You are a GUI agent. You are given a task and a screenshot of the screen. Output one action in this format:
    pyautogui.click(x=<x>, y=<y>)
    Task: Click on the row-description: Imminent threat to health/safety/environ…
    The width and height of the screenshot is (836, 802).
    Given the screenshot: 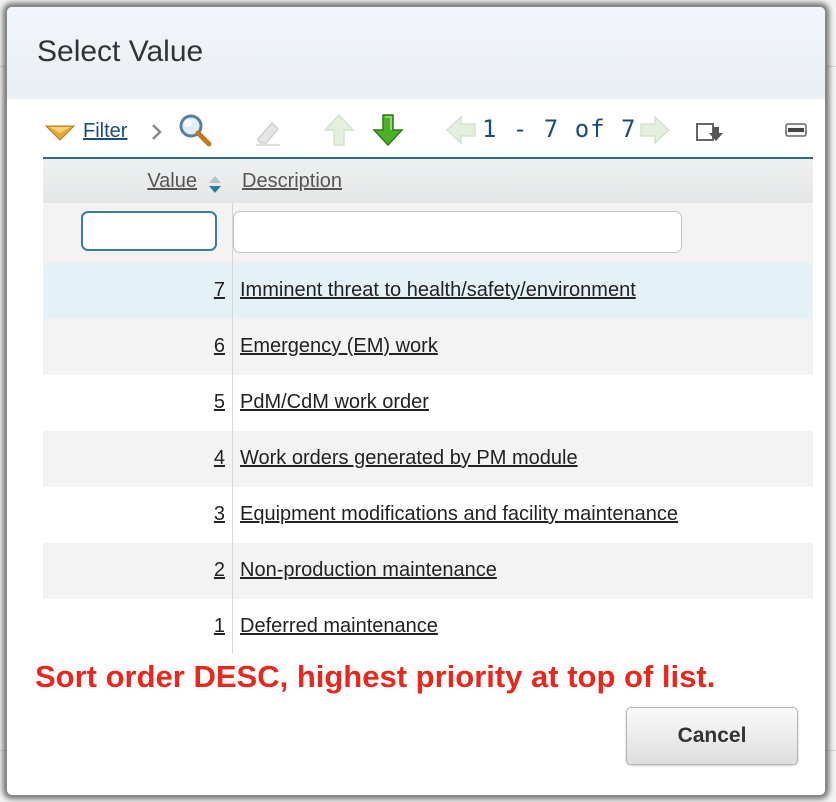 What is the action you would take?
    pyautogui.click(x=438, y=290)
    